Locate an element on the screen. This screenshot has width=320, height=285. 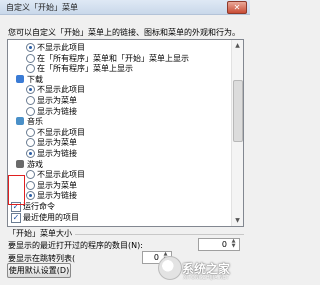
download-folder-icon is located at coordinates (20, 78).